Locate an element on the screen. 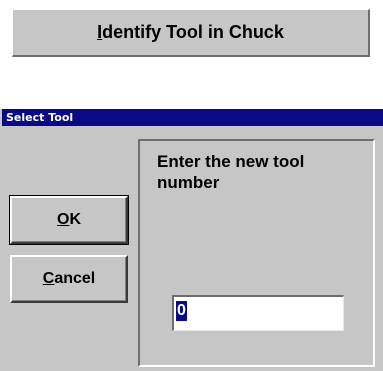 This screenshot has height=371, width=383. identify-button-label: dentify Tool in Chuck is located at coordinates (193, 32).